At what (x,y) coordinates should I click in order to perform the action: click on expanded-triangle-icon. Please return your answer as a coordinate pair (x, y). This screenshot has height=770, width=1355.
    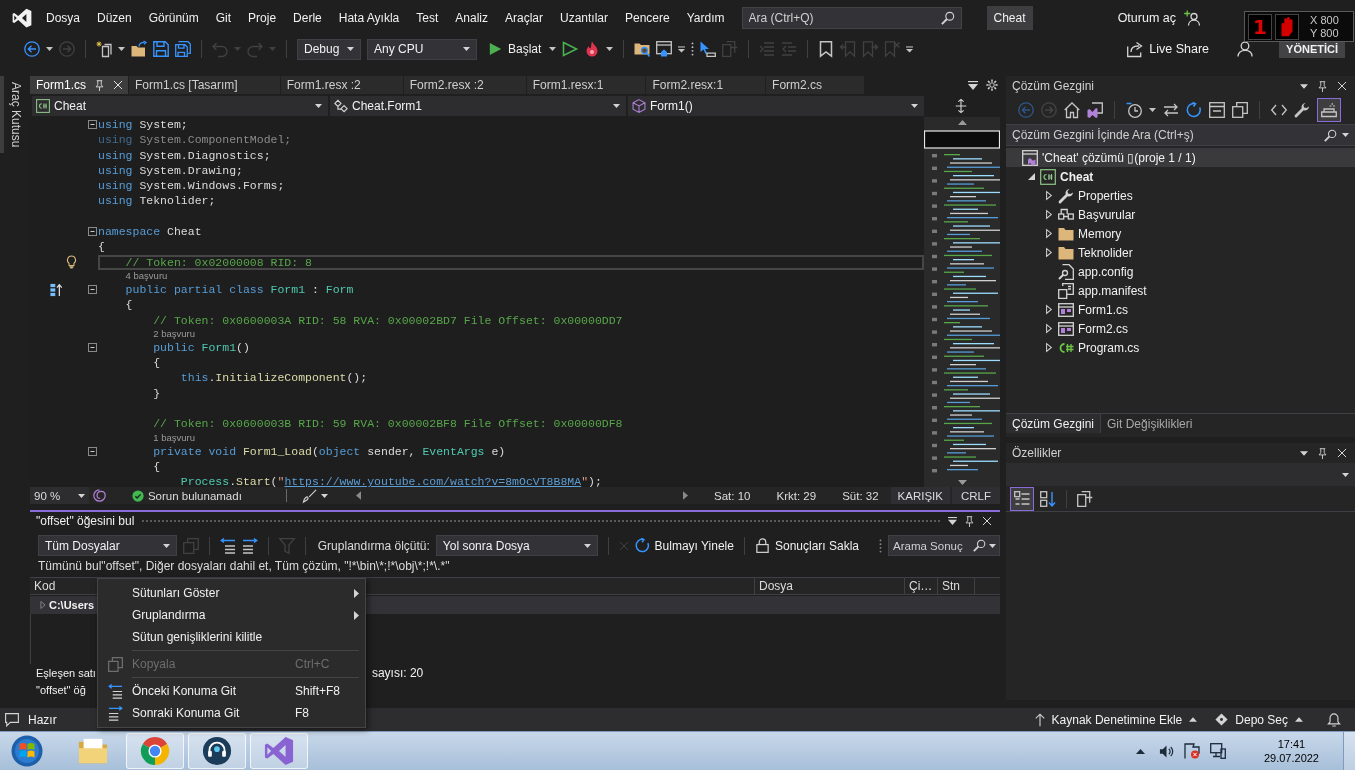
    Looking at the image, I should click on (1031, 176).